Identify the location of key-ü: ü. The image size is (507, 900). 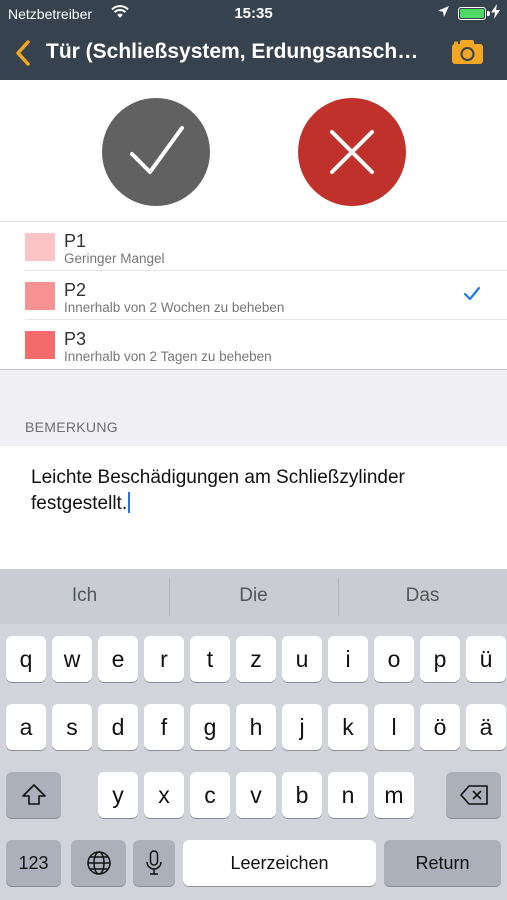
(486, 659).